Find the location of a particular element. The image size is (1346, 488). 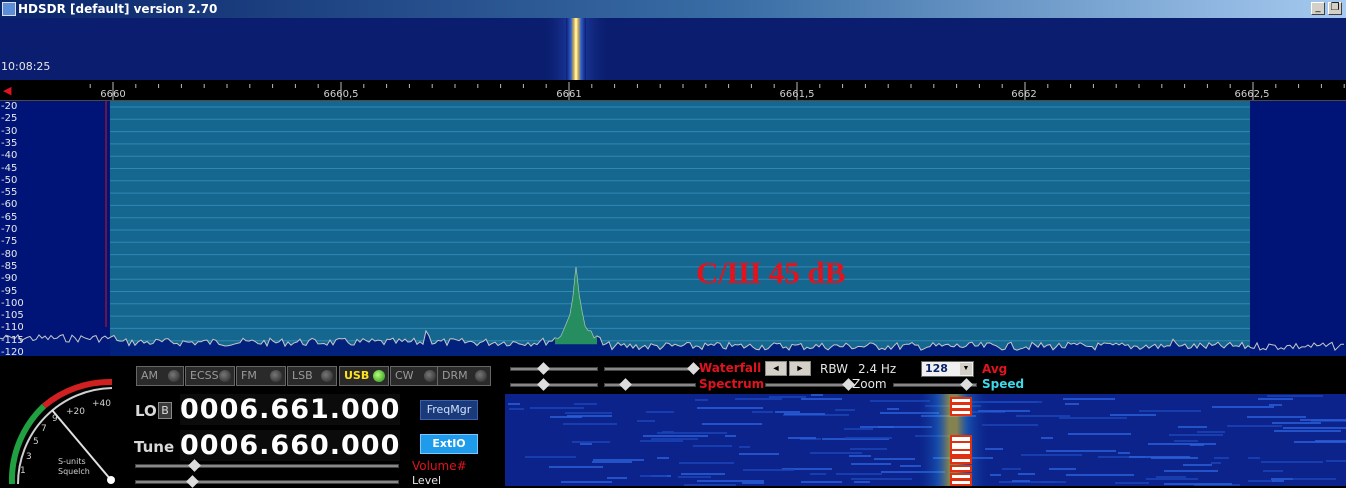

rbw-label: RBW is located at coordinates (834, 369).